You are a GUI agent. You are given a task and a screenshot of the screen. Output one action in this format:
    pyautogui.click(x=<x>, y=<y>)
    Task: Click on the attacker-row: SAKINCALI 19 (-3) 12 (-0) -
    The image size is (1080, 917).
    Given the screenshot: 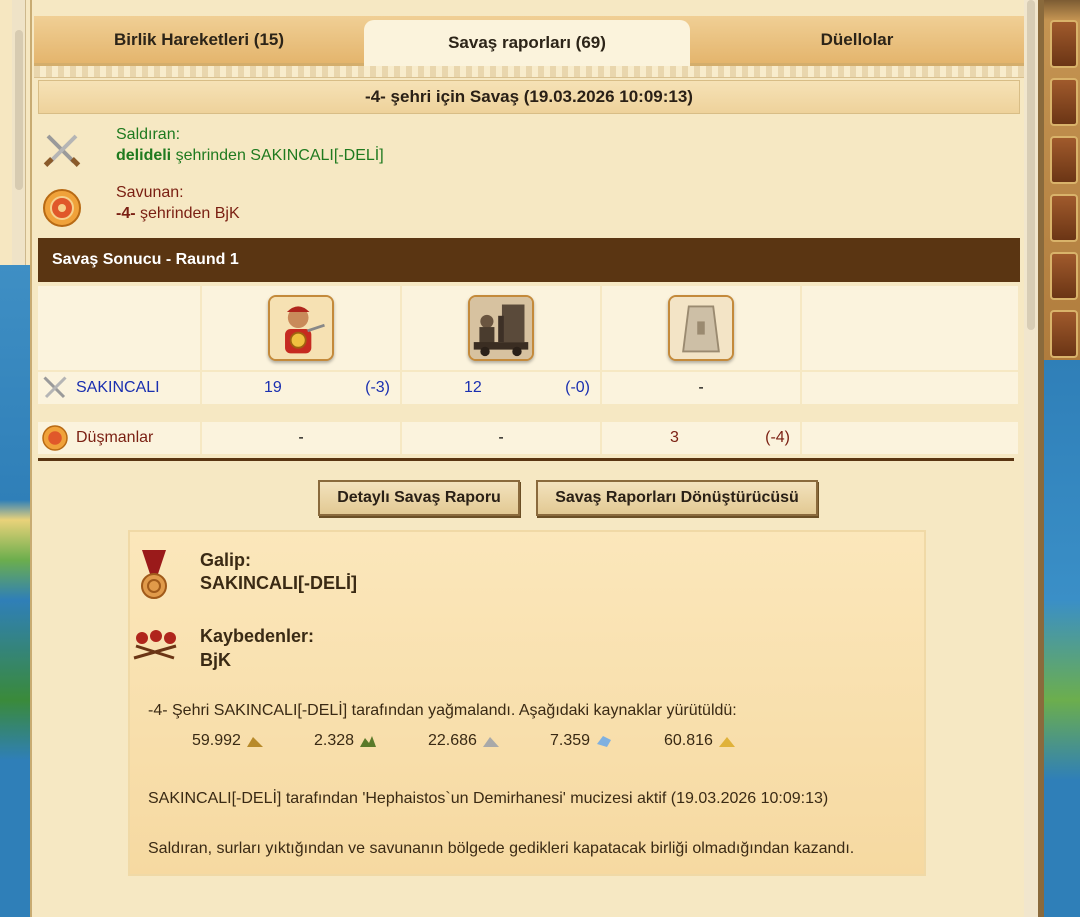 What is the action you would take?
    pyautogui.click(x=529, y=388)
    